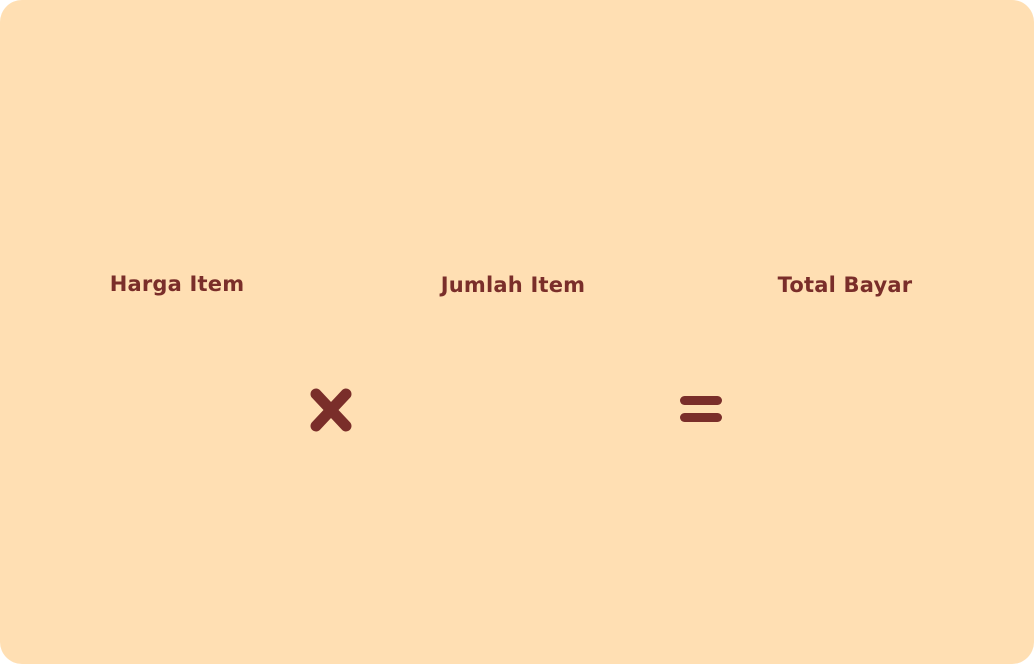  I want to click on multiply-icon, so click(331, 410).